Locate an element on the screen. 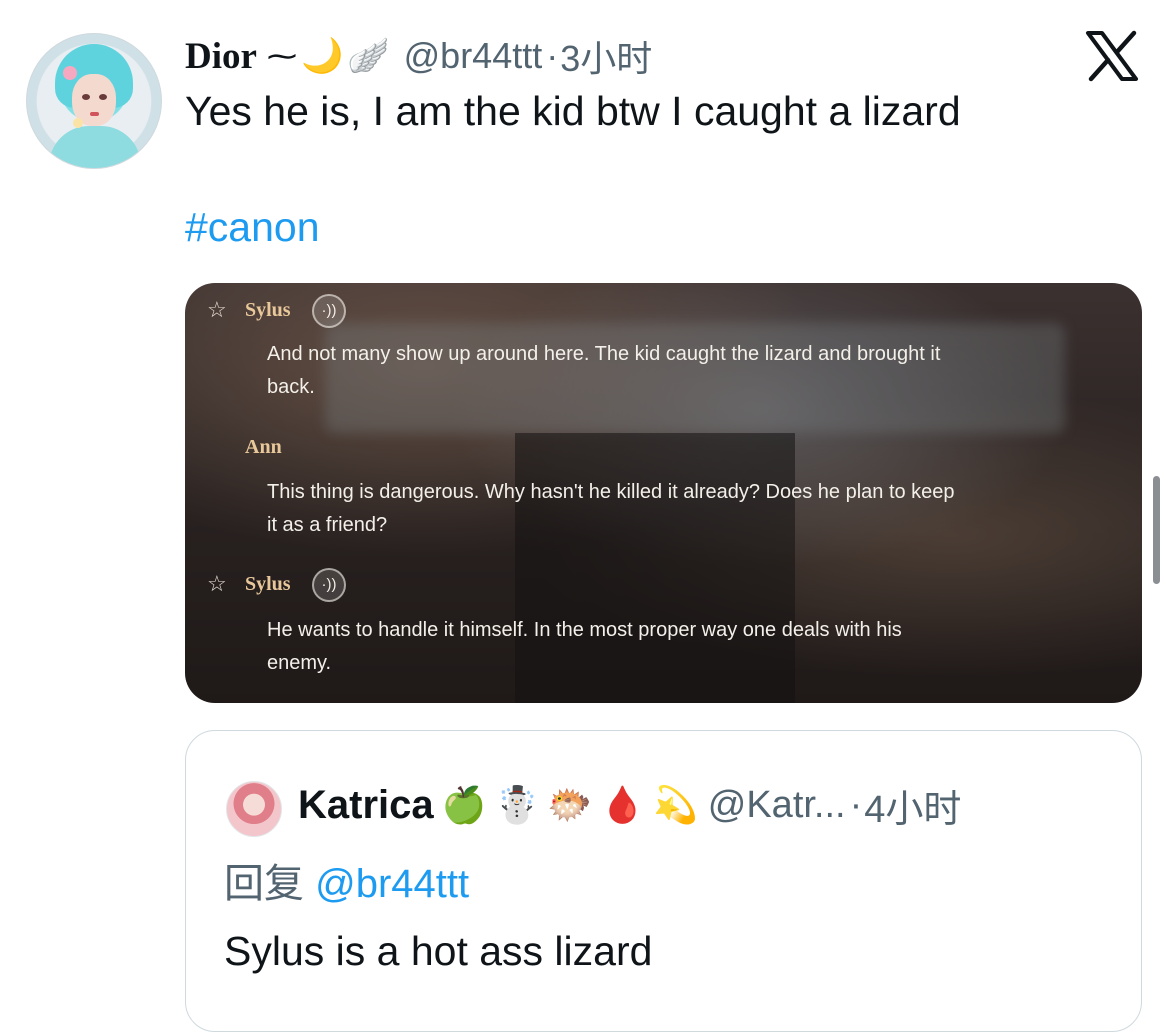 The image size is (1170, 1032). dialogue-line: it as a friend? is located at coordinates (327, 525).